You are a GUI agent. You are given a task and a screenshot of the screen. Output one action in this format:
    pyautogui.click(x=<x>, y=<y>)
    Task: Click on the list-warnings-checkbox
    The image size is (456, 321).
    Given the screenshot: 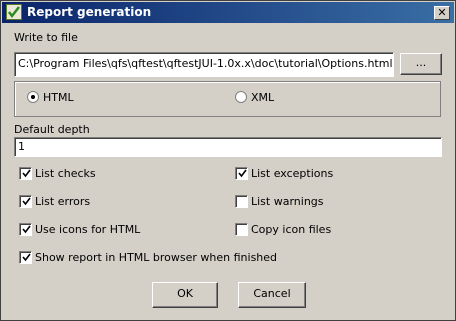 What is the action you would take?
    pyautogui.click(x=241, y=201)
    